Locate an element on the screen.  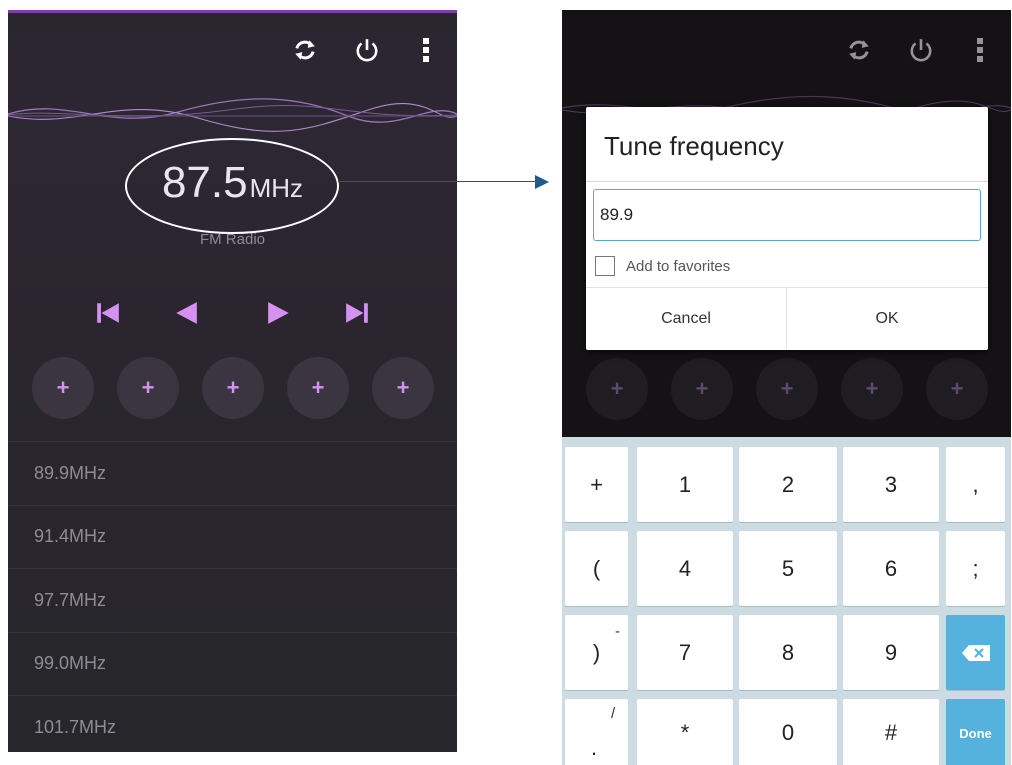
frequency-input: 89.9 is located at coordinates (787, 215).